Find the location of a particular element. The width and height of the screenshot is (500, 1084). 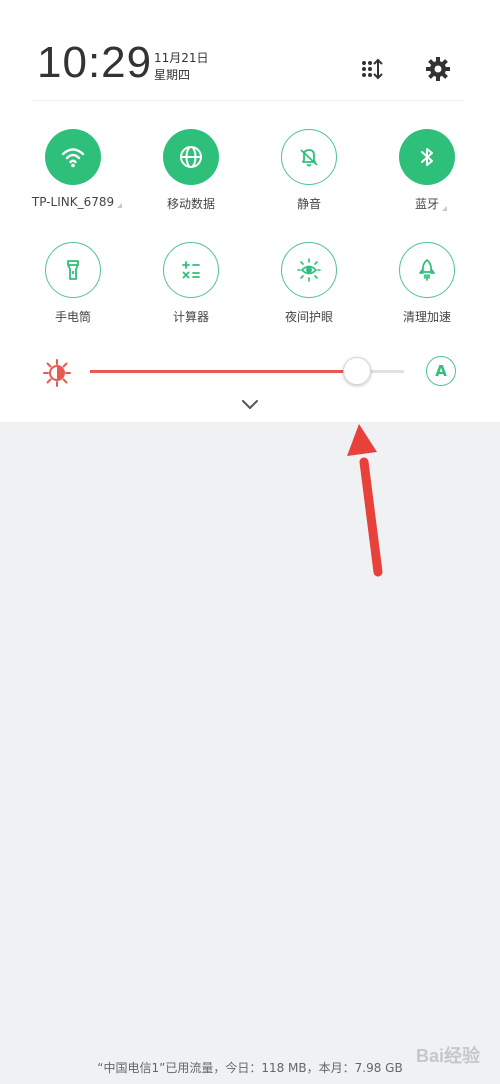

tile-wifi: TP-LINK_6789 is located at coordinates (73, 169).